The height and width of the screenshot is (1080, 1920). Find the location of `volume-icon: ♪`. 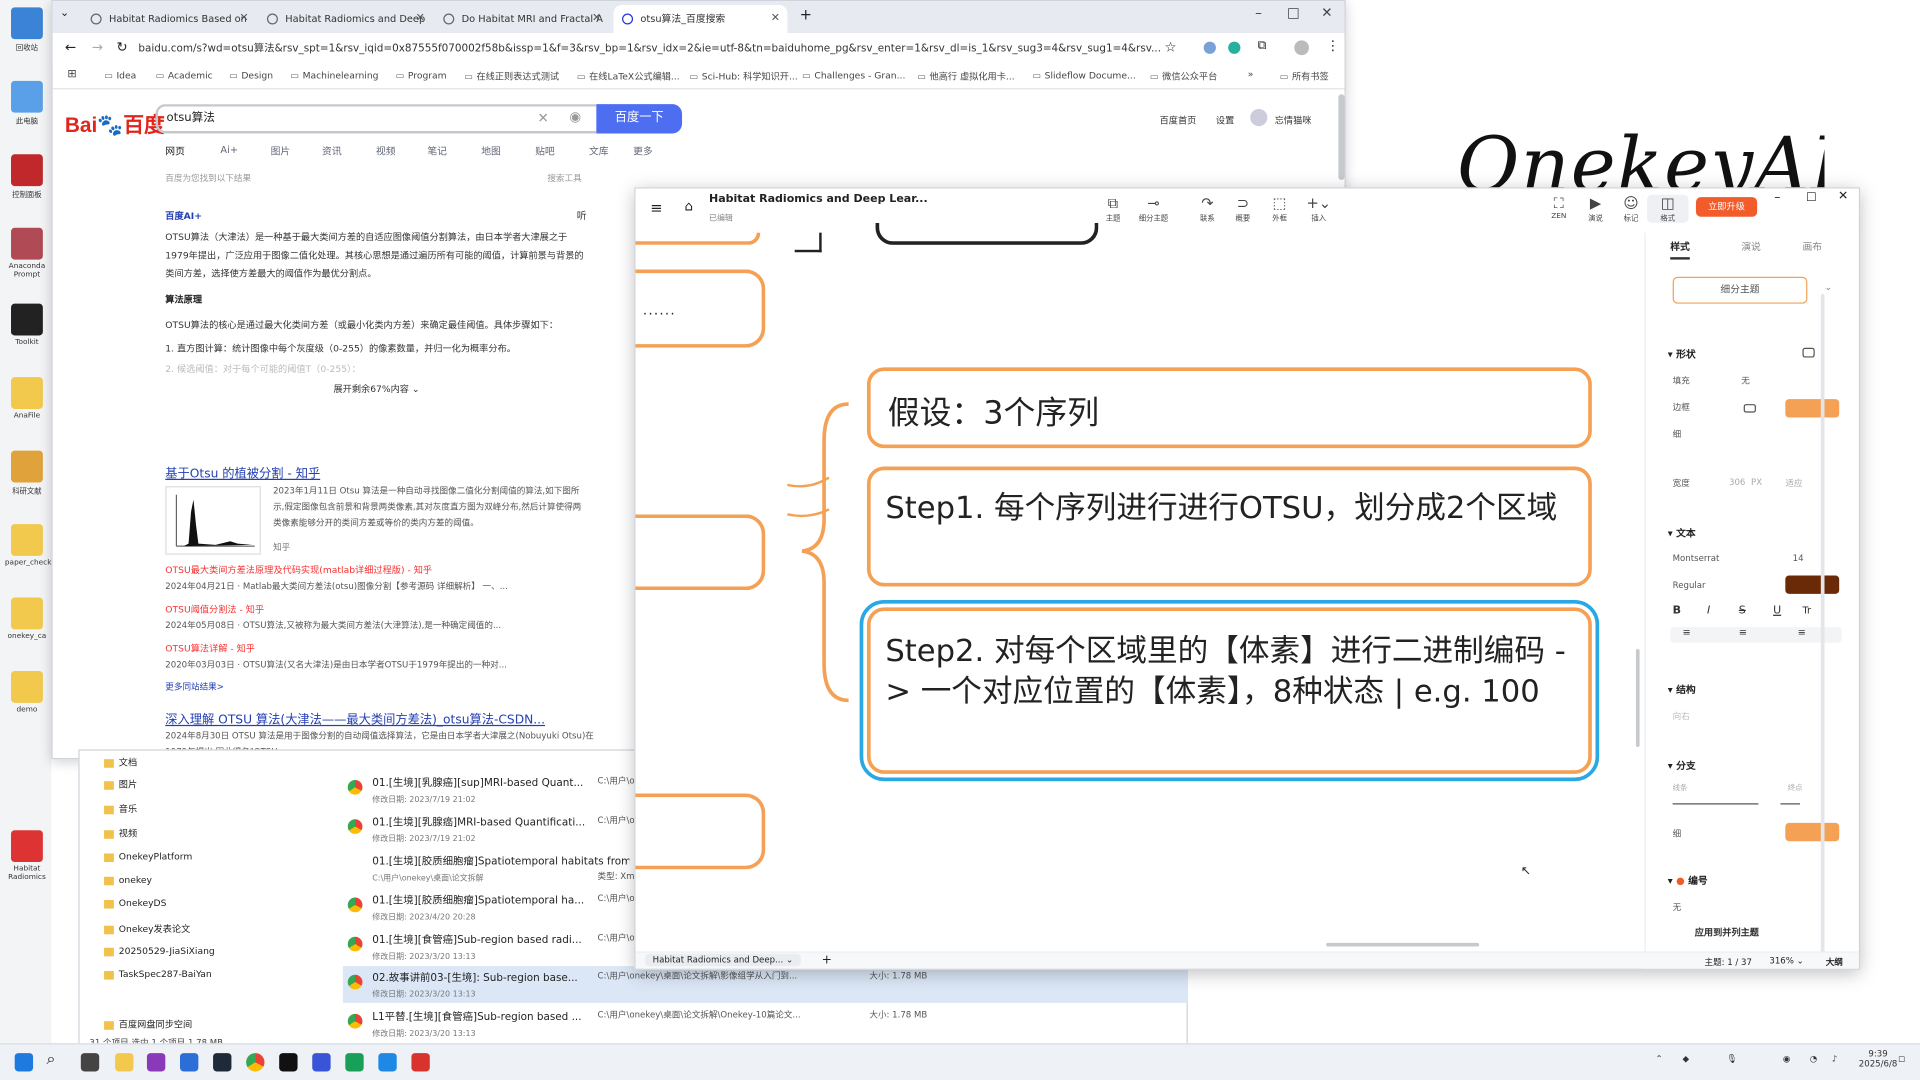

volume-icon: ♪ is located at coordinates (1834, 1059).